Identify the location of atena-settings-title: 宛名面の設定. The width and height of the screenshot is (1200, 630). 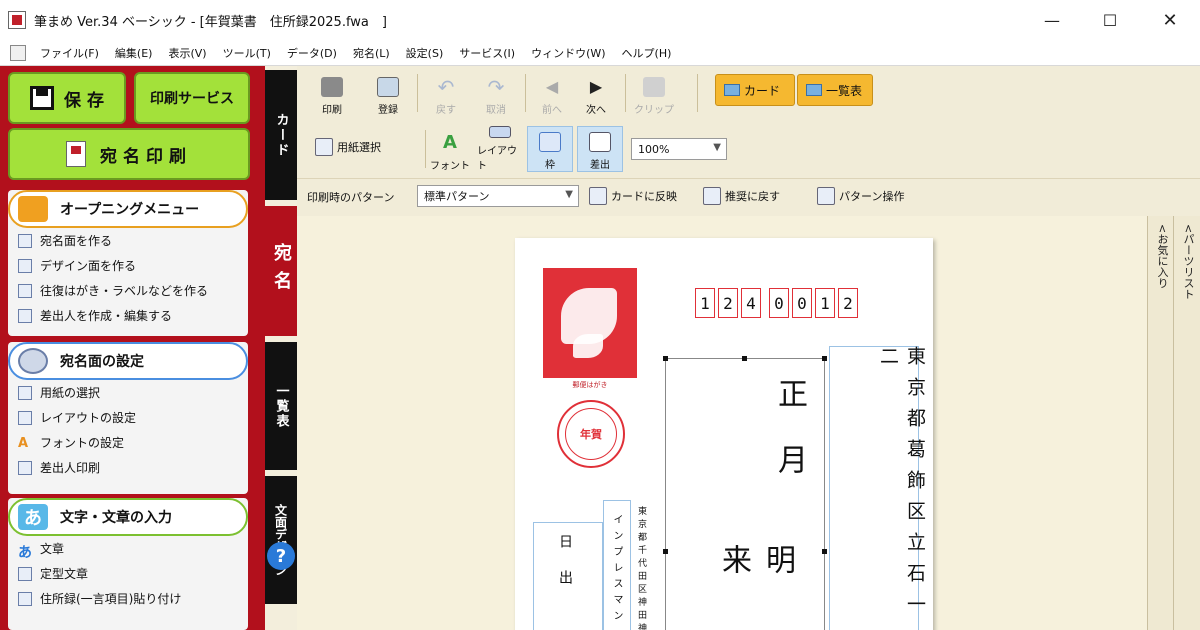
(102, 362).